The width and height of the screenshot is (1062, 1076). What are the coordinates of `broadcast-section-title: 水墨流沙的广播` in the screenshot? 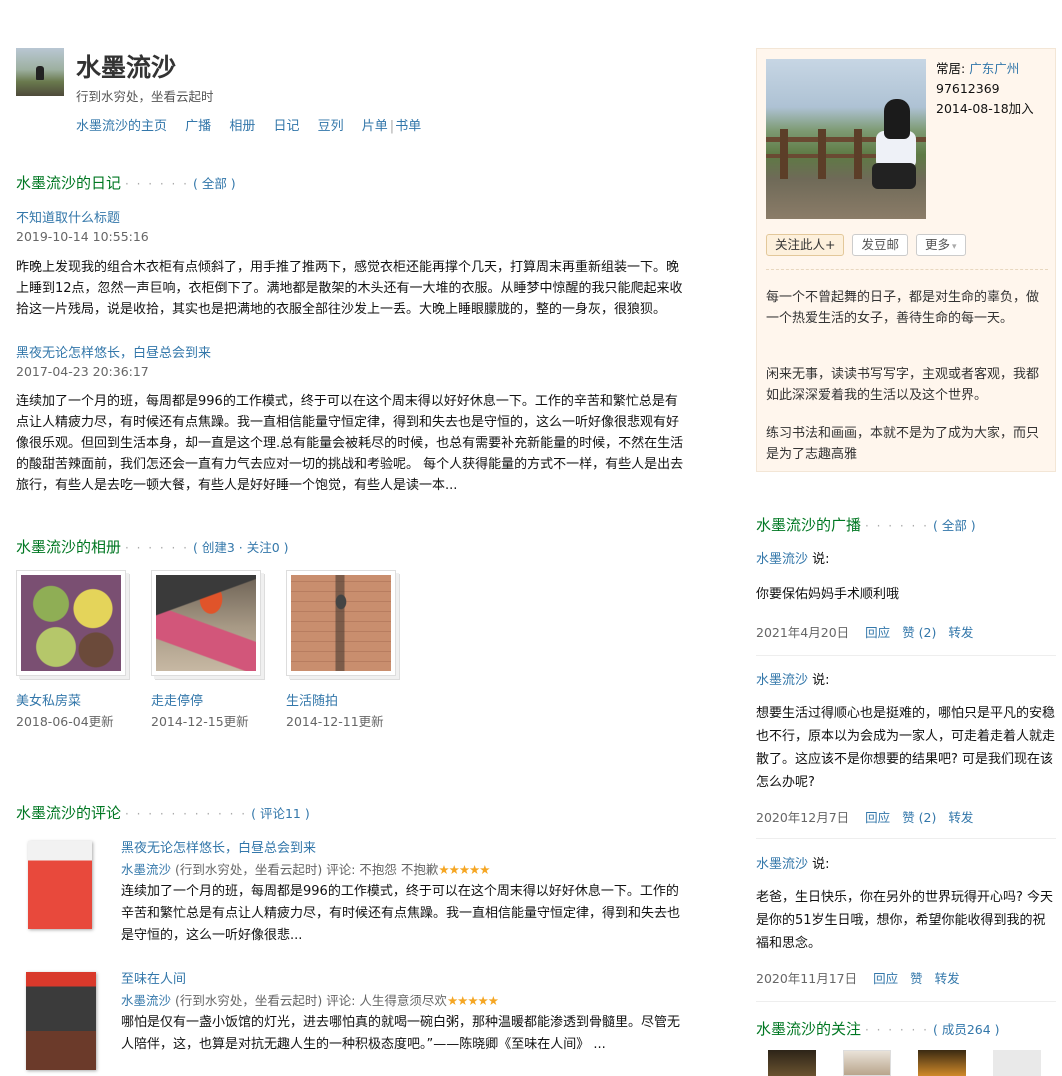 It's located at (809, 525).